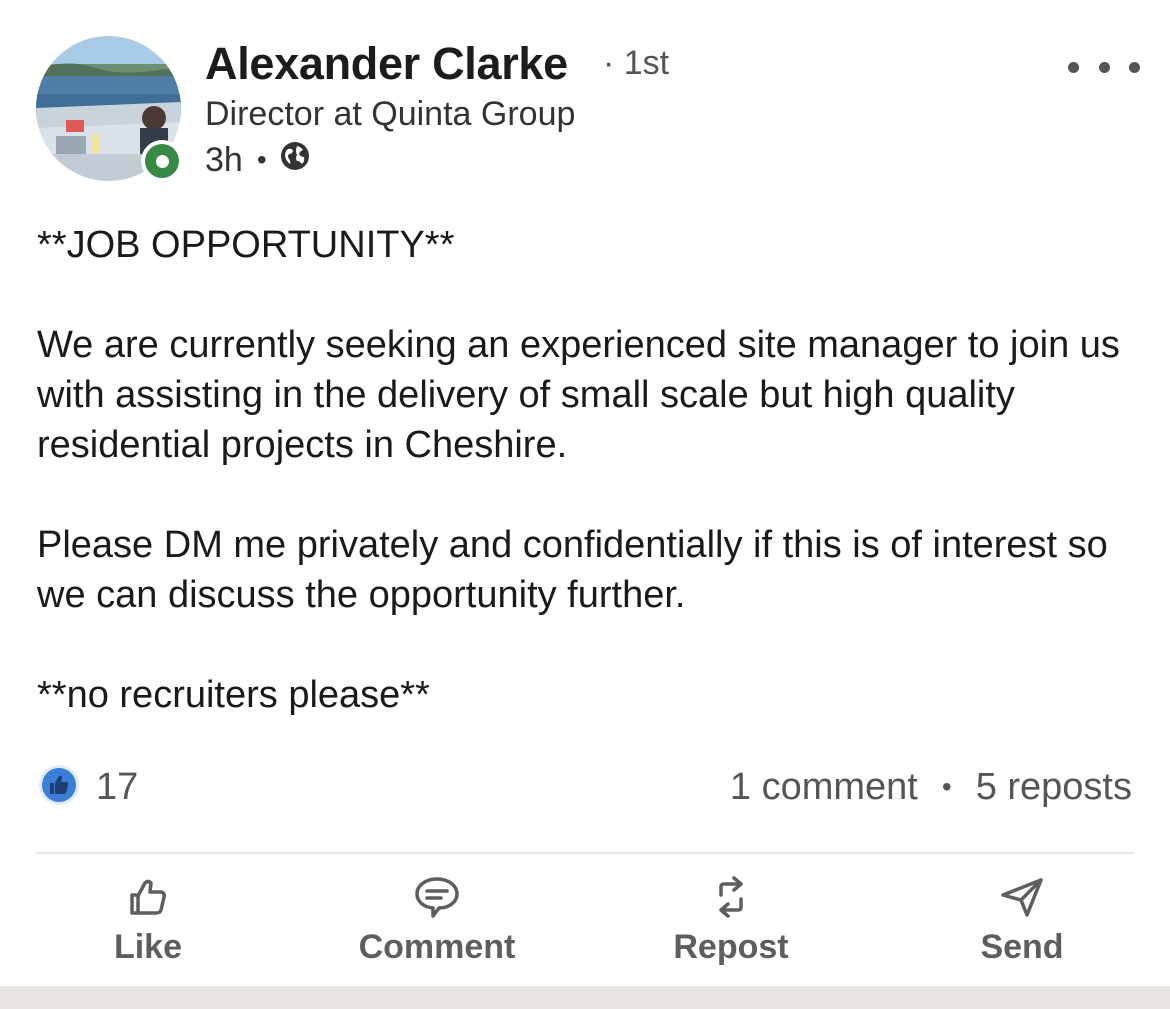  I want to click on comment-icon, so click(437, 897).